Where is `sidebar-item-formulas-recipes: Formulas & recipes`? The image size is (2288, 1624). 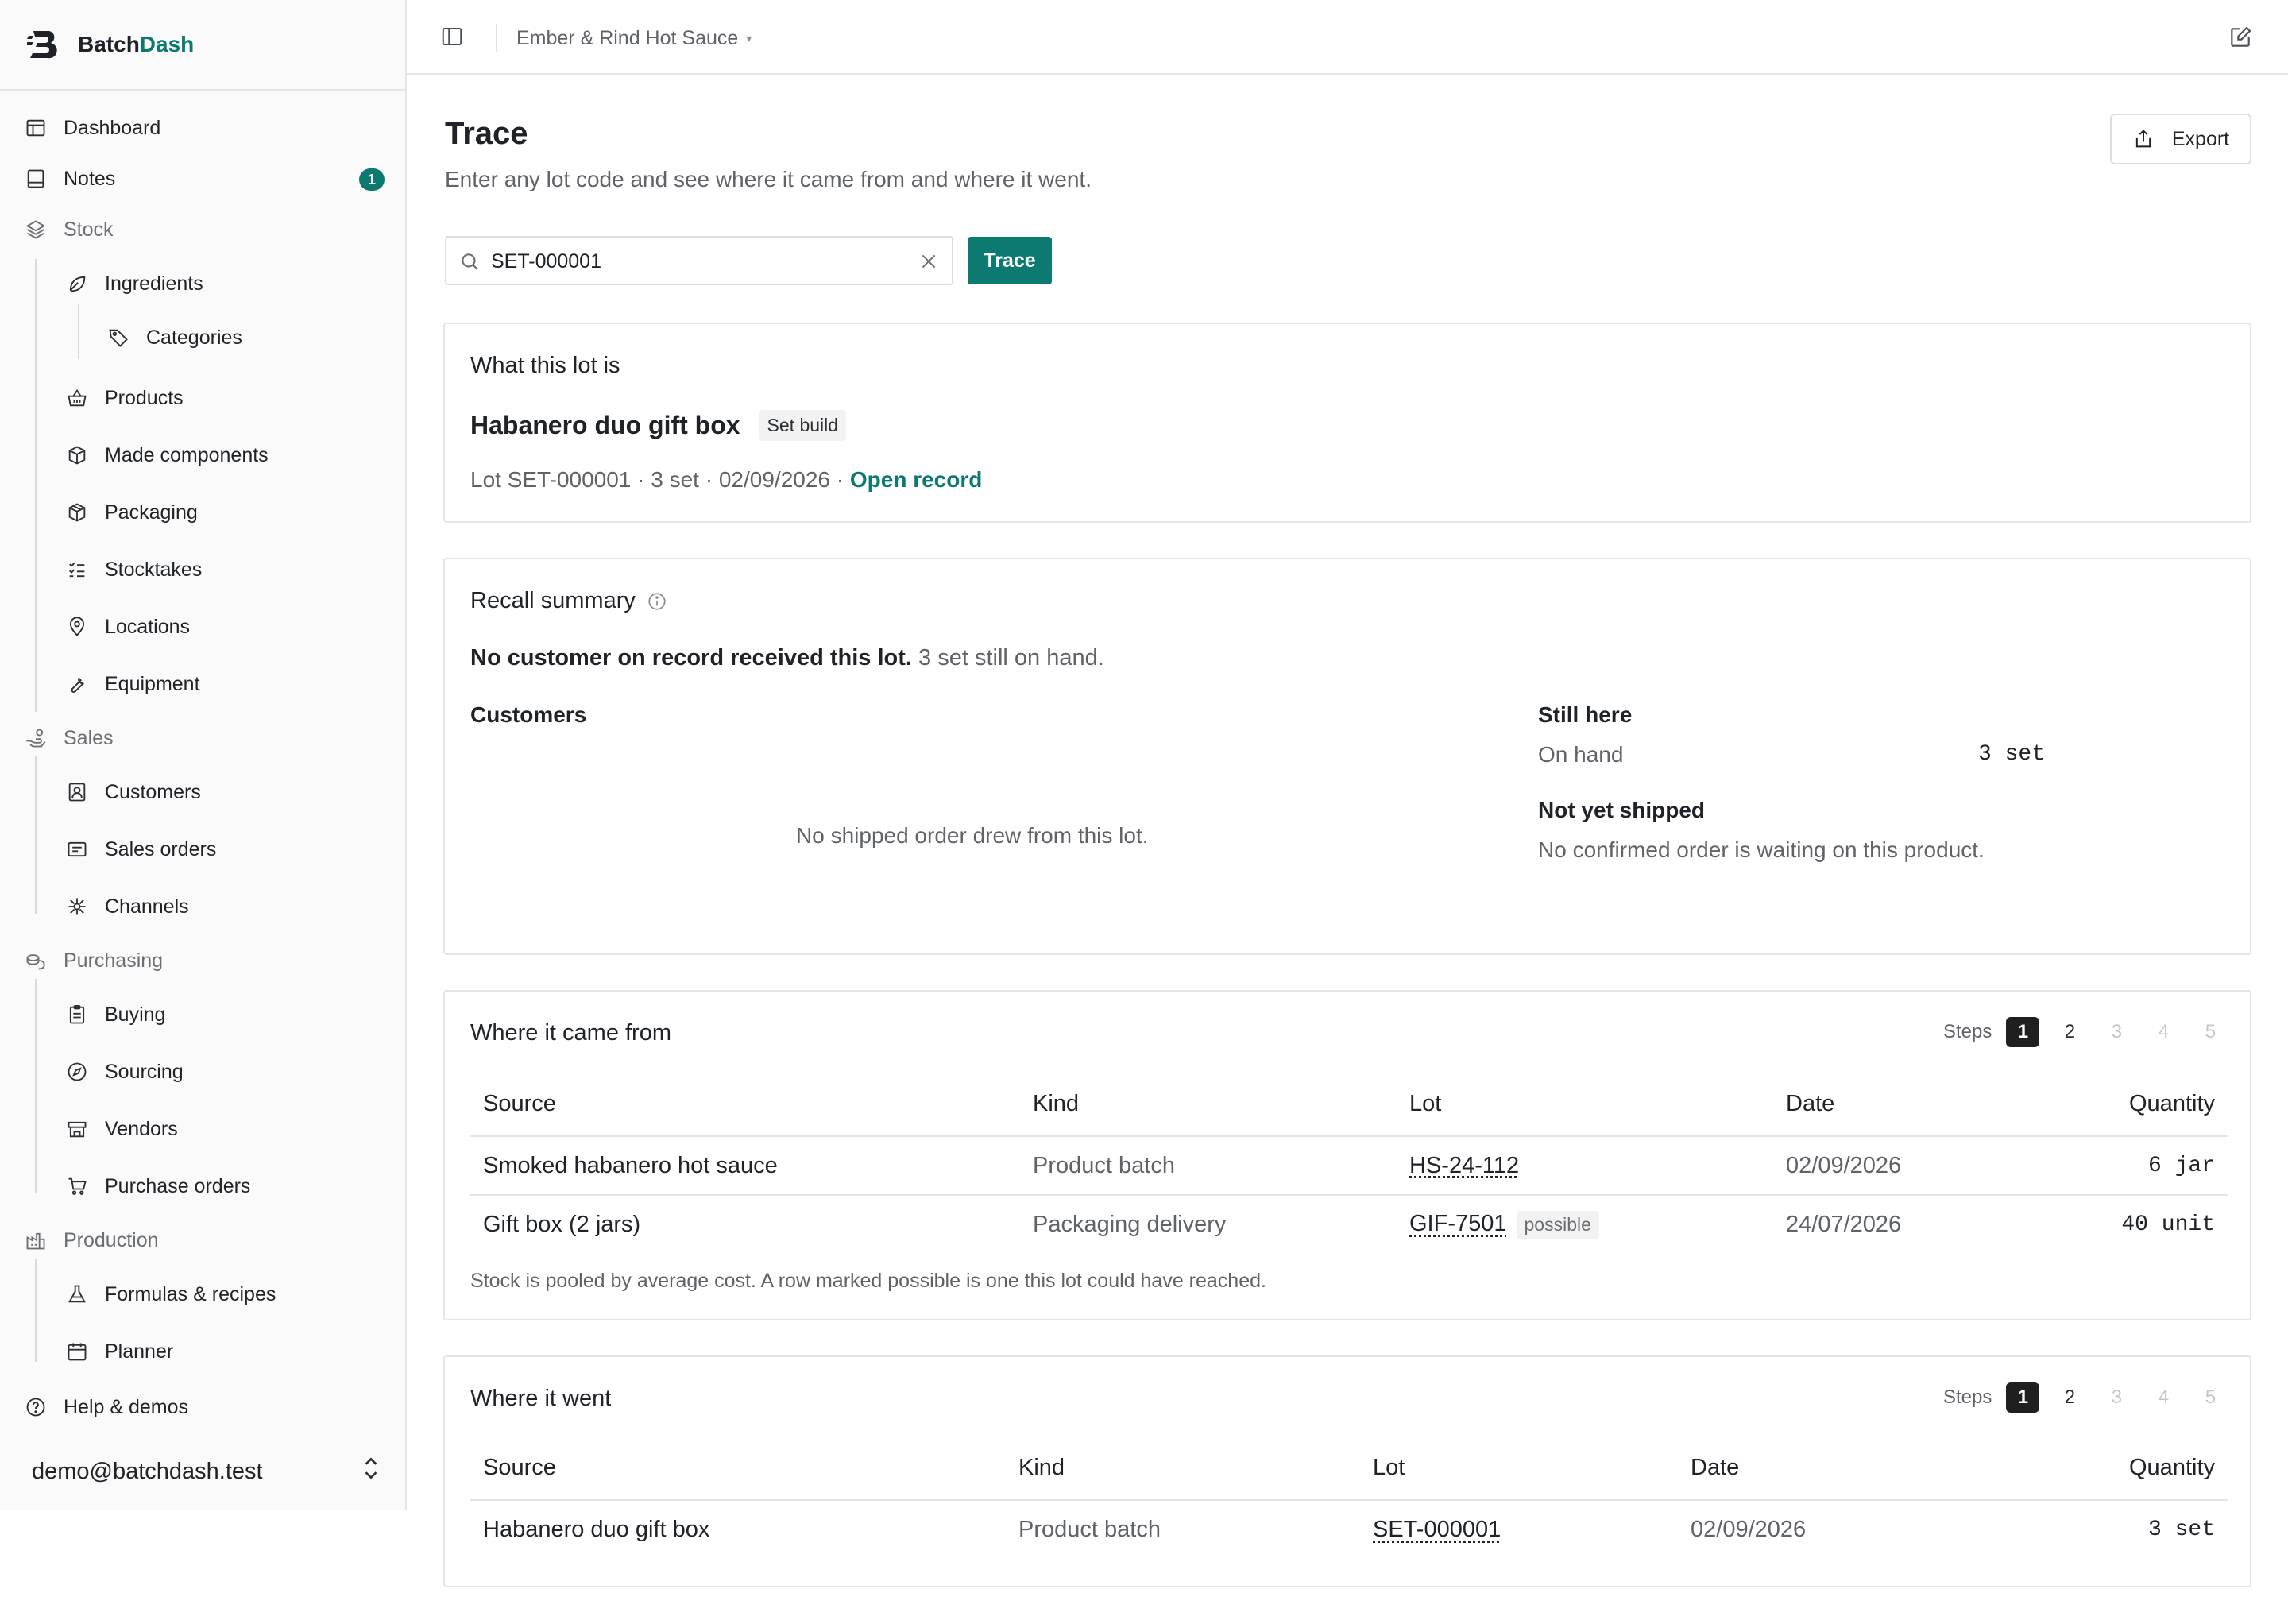
sidebar-item-formulas-recipes: Formulas & recipes is located at coordinates (225, 1294).